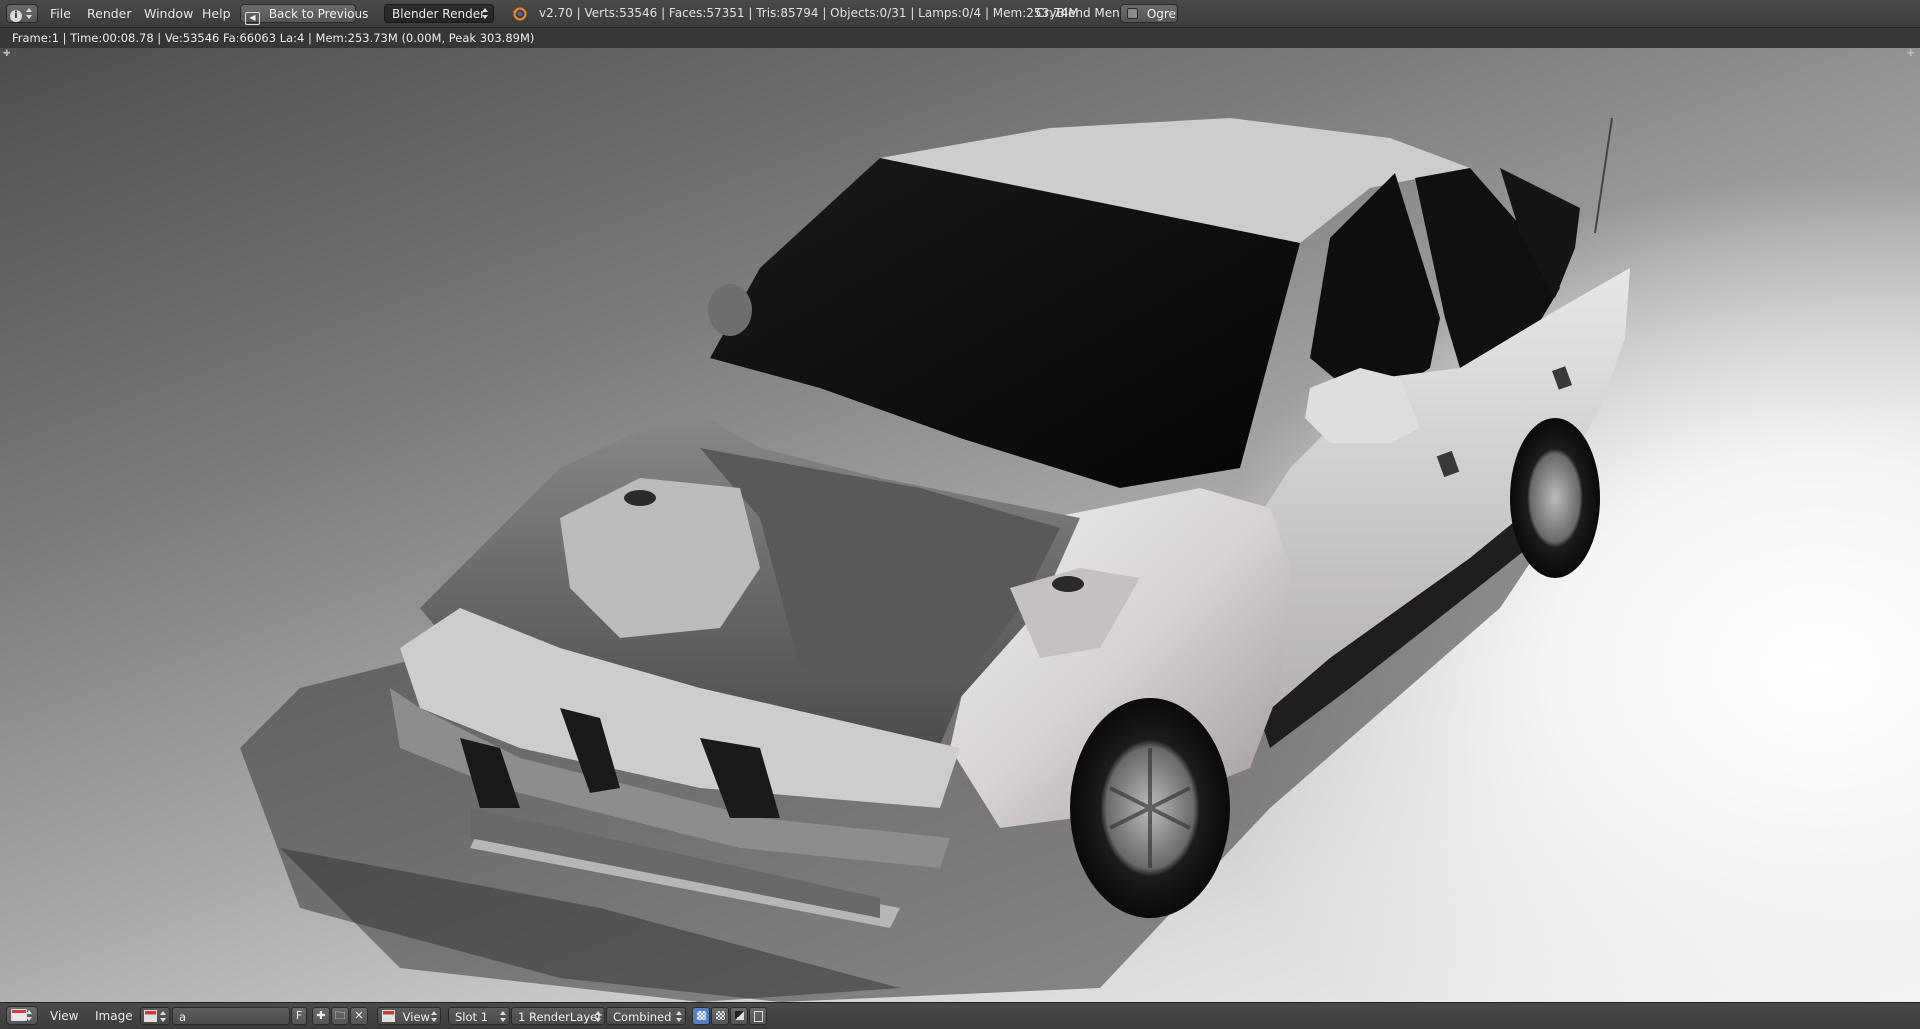 The image size is (1920, 1029). What do you see at coordinates (1161, 14) in the screenshot?
I see `ogre-label: Ogre` at bounding box center [1161, 14].